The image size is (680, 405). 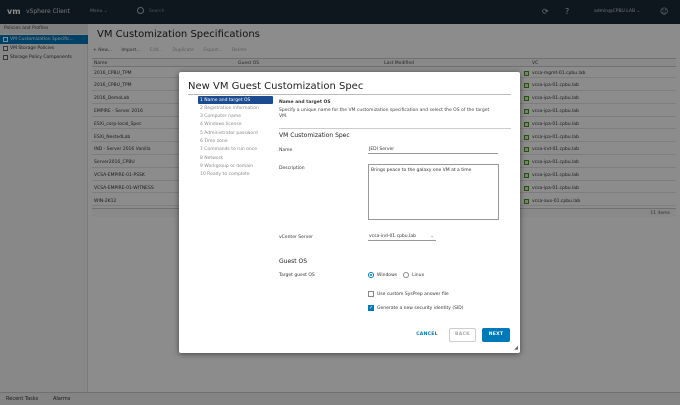 I want to click on step-registration: 2 Registration information, so click(x=235, y=108).